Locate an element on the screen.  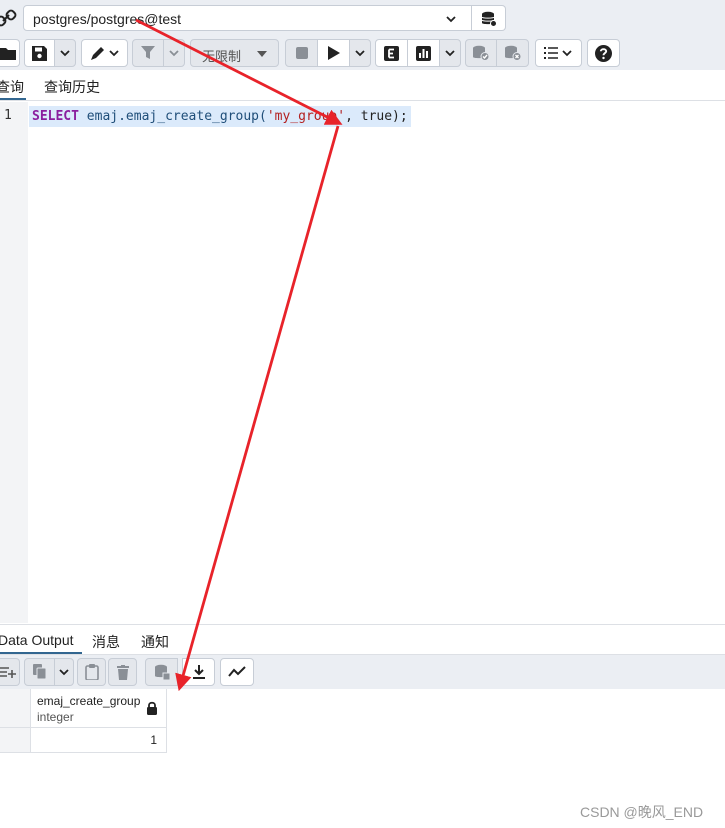
line-chart-icon is located at coordinates (237, 671).